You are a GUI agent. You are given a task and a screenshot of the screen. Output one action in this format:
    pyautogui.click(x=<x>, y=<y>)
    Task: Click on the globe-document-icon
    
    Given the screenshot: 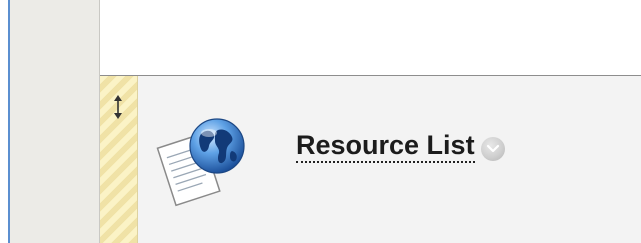 What is the action you would take?
    pyautogui.click(x=204, y=158)
    